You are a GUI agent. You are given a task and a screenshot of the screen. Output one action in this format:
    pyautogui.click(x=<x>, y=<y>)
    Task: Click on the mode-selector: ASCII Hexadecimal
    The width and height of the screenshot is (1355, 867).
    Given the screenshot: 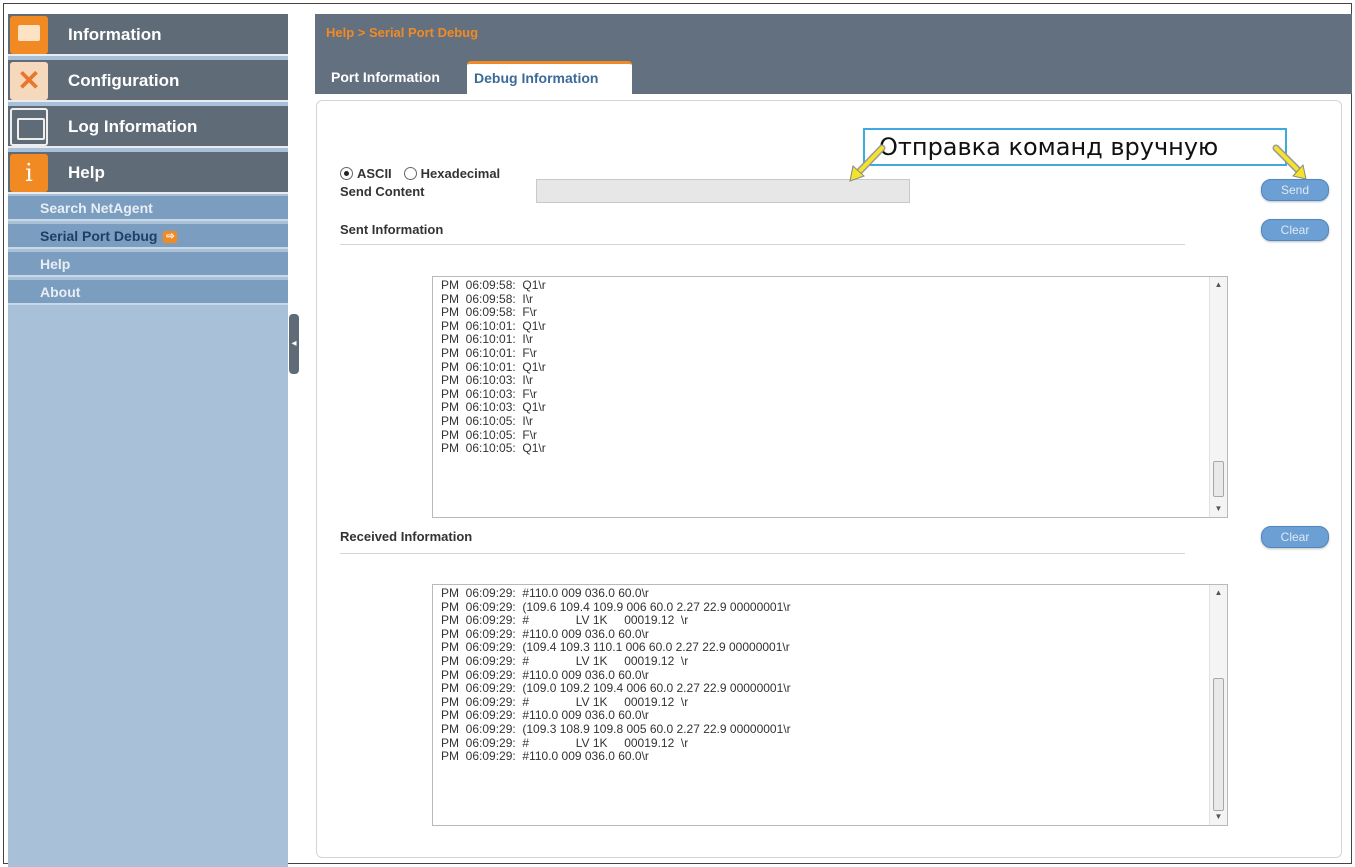 What is the action you would take?
    pyautogui.click(x=426, y=173)
    